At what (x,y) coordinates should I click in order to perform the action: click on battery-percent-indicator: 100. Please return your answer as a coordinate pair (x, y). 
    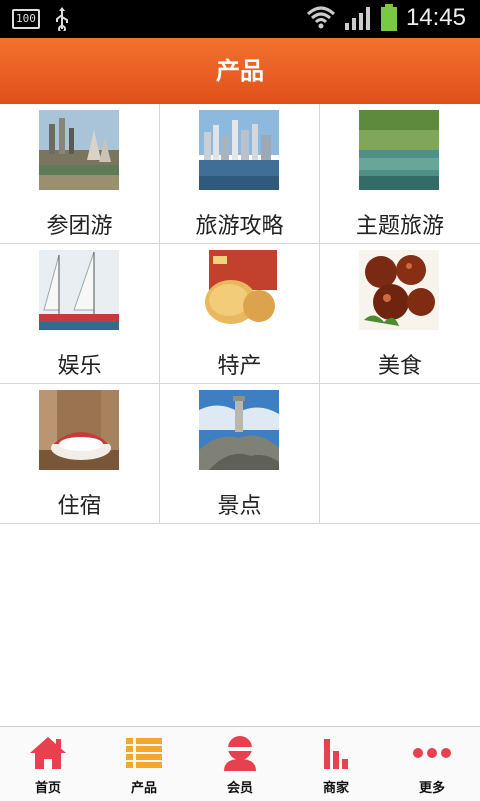
    Looking at the image, I should click on (26, 19).